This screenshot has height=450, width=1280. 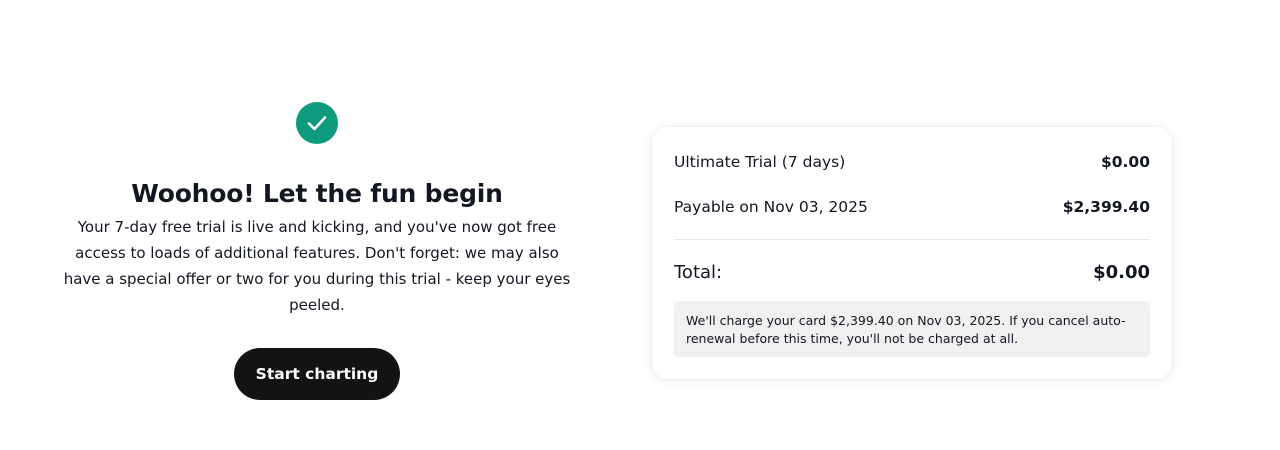 I want to click on total-amount: $0.00, so click(x=1121, y=272).